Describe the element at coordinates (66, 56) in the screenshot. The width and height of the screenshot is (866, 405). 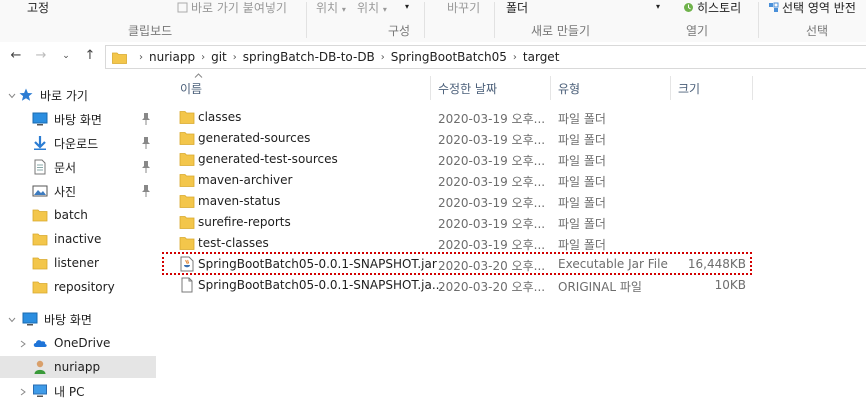
I see `recent-locations-button: ⌄` at that location.